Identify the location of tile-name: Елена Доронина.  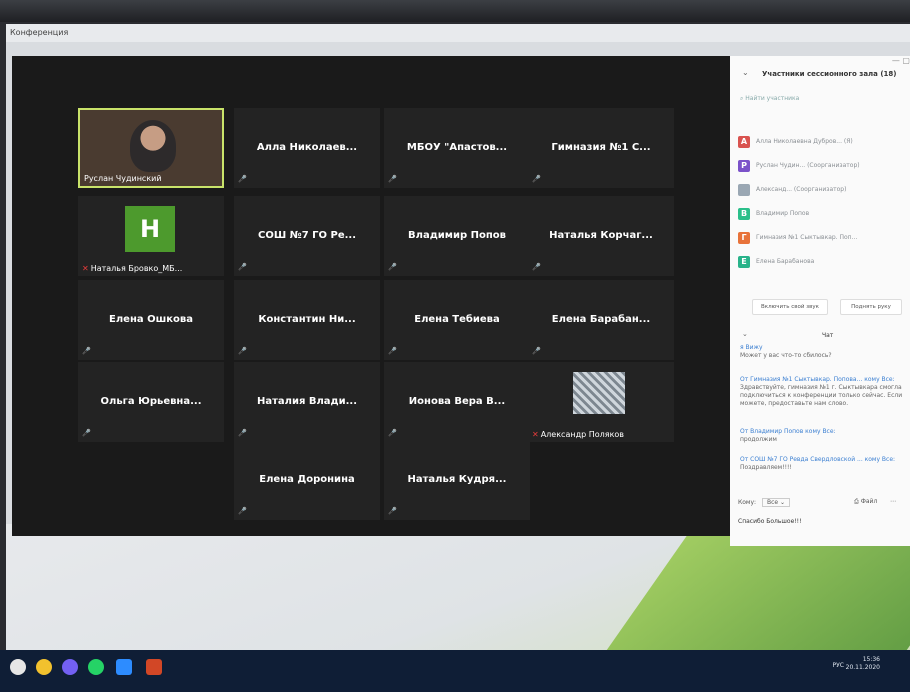
(307, 479).